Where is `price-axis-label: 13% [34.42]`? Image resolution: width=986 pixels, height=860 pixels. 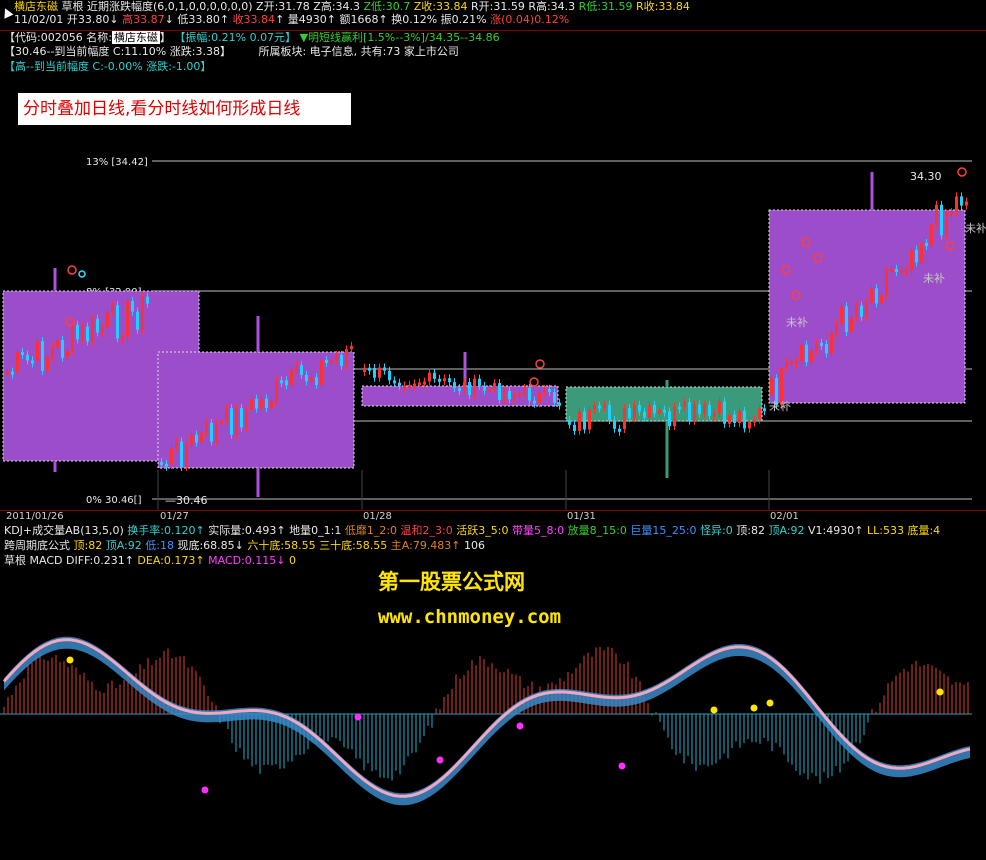 price-axis-label: 13% [34.42] is located at coordinates (117, 162).